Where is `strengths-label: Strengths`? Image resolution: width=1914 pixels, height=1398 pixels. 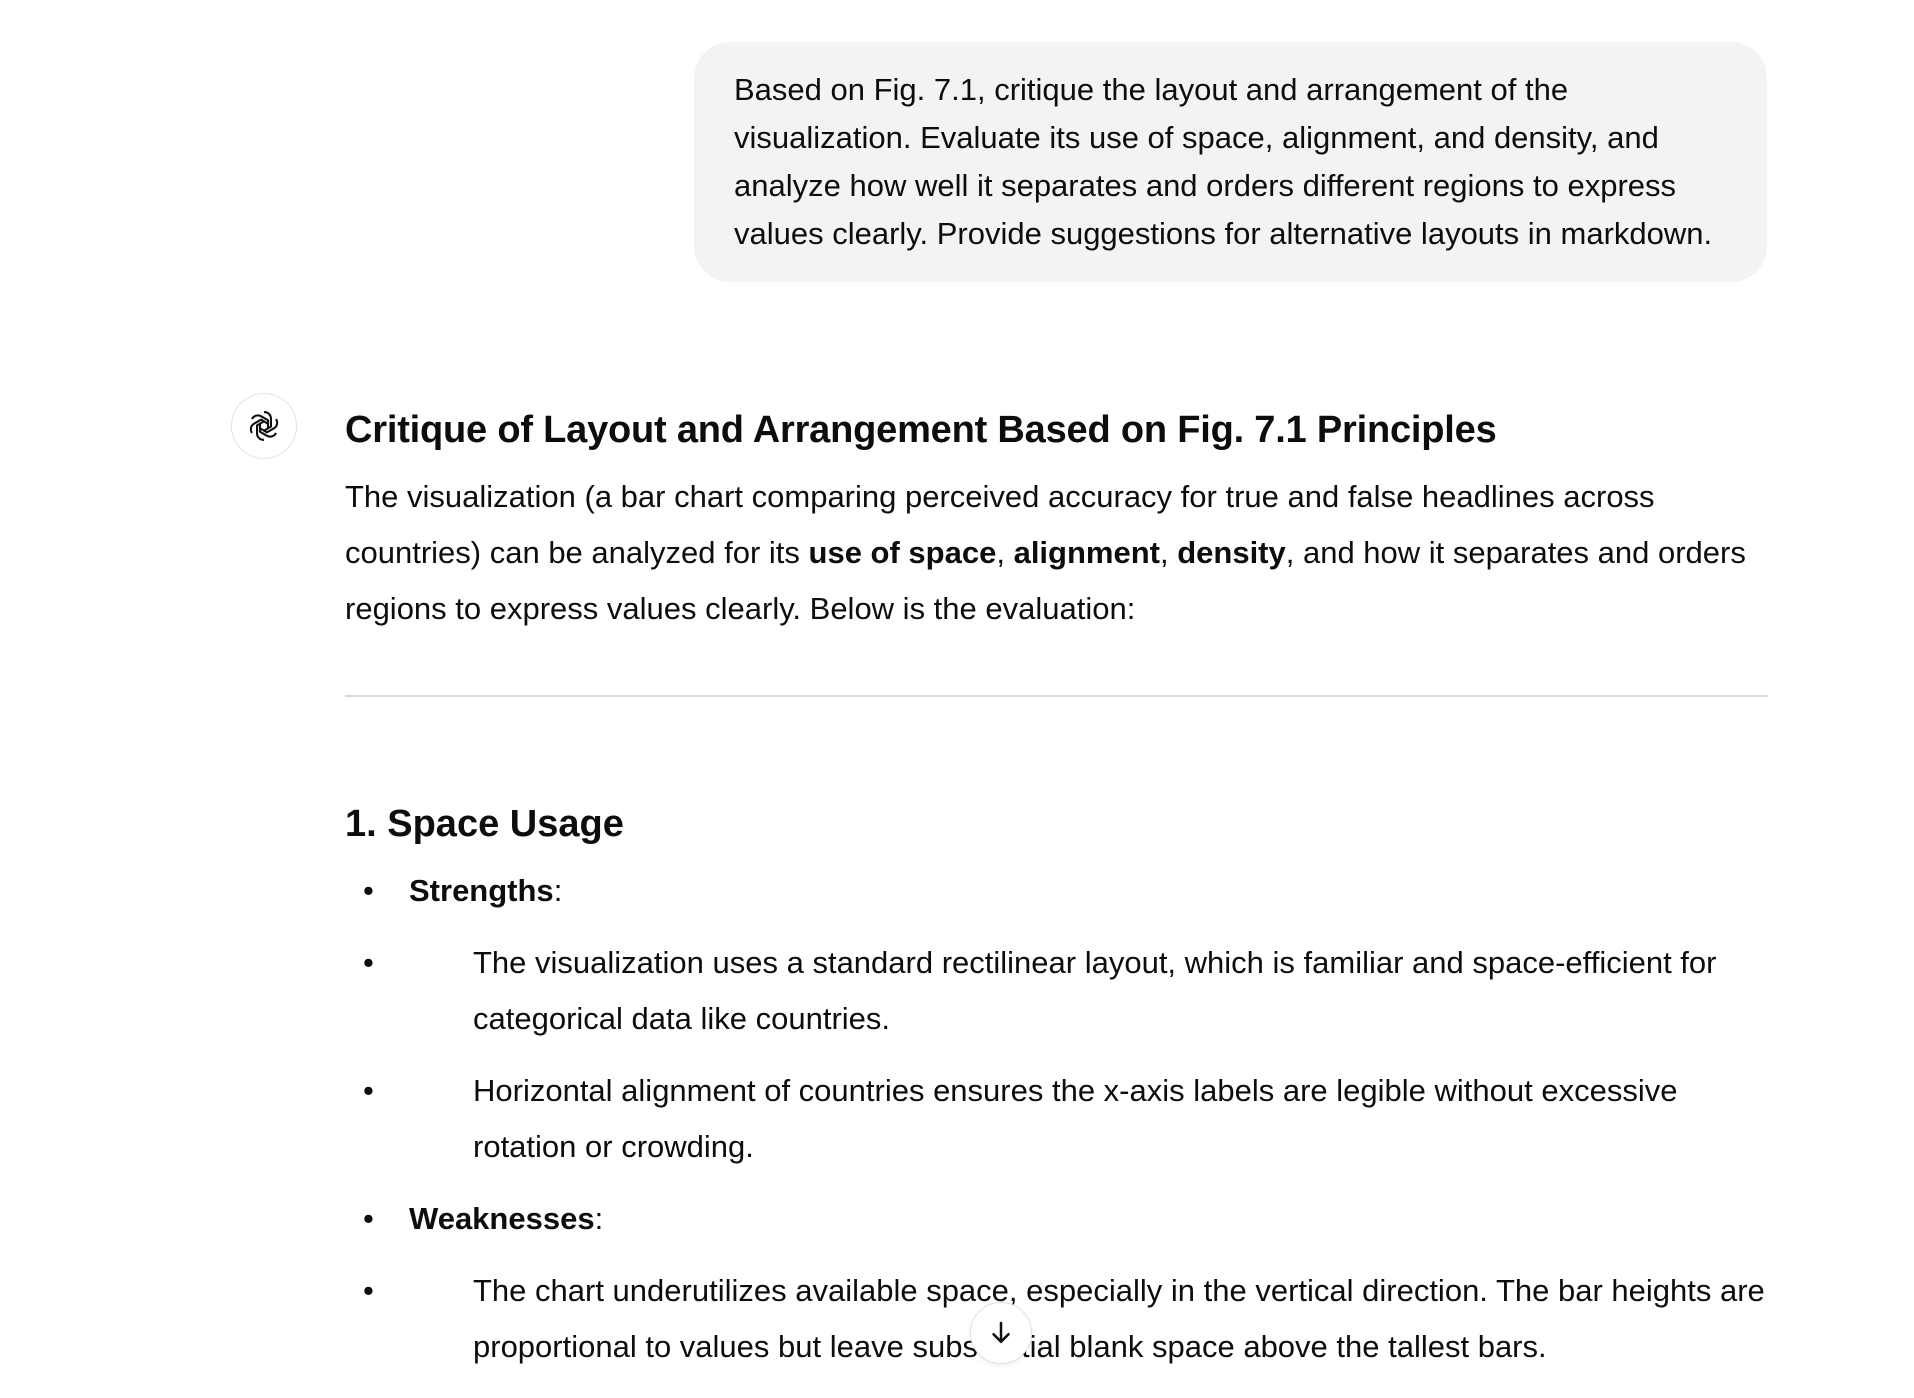
strengths-label: Strengths is located at coordinates (481, 890).